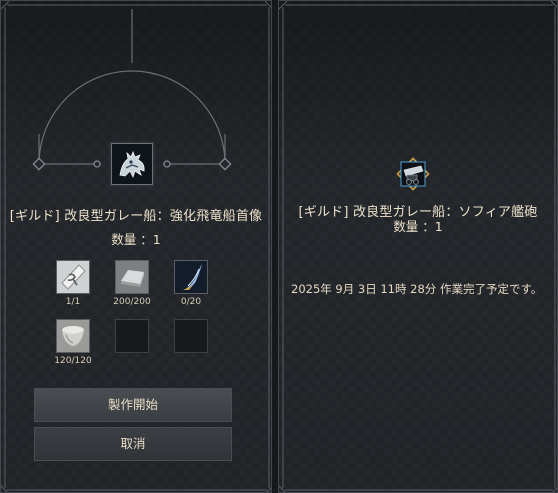 The width and height of the screenshot is (558, 493). Describe the element at coordinates (418, 226) in the screenshot. I see `progress-quantity: 数量 ：1` at that location.